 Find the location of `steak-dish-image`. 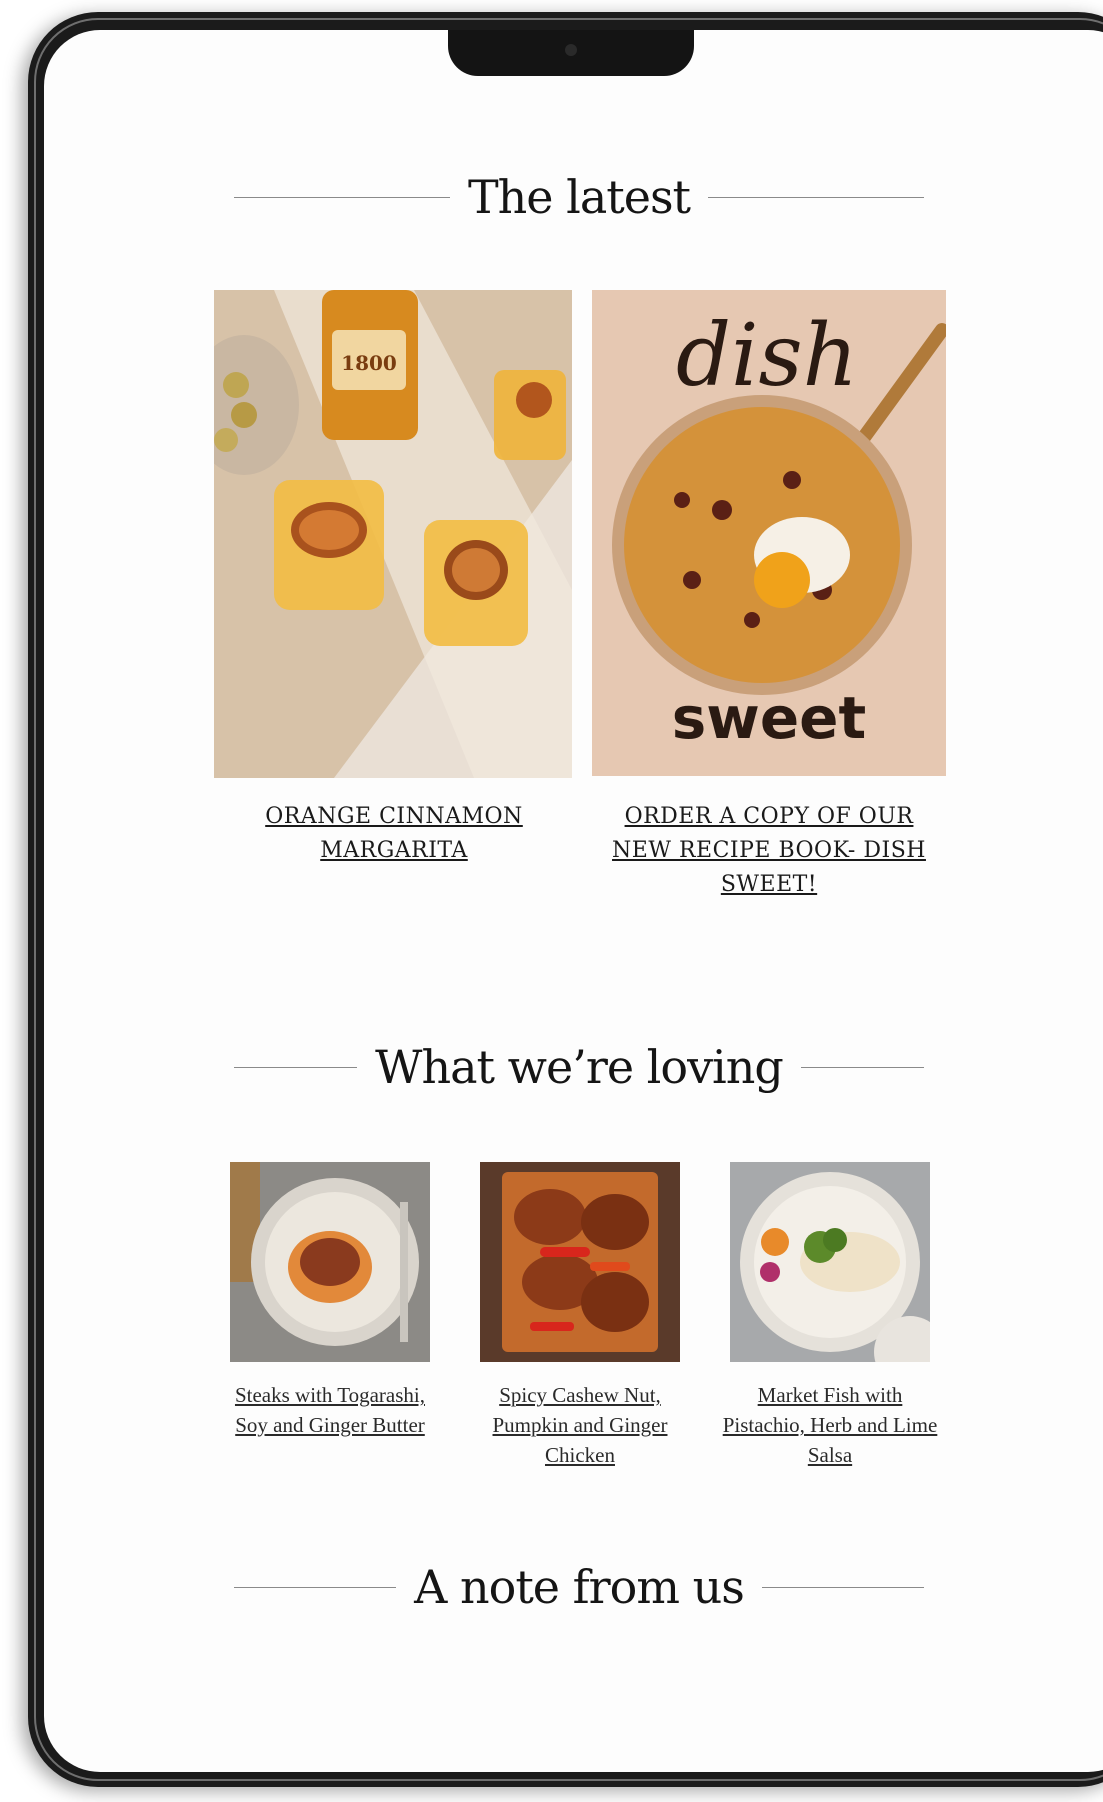

steak-dish-image is located at coordinates (330, 1262).